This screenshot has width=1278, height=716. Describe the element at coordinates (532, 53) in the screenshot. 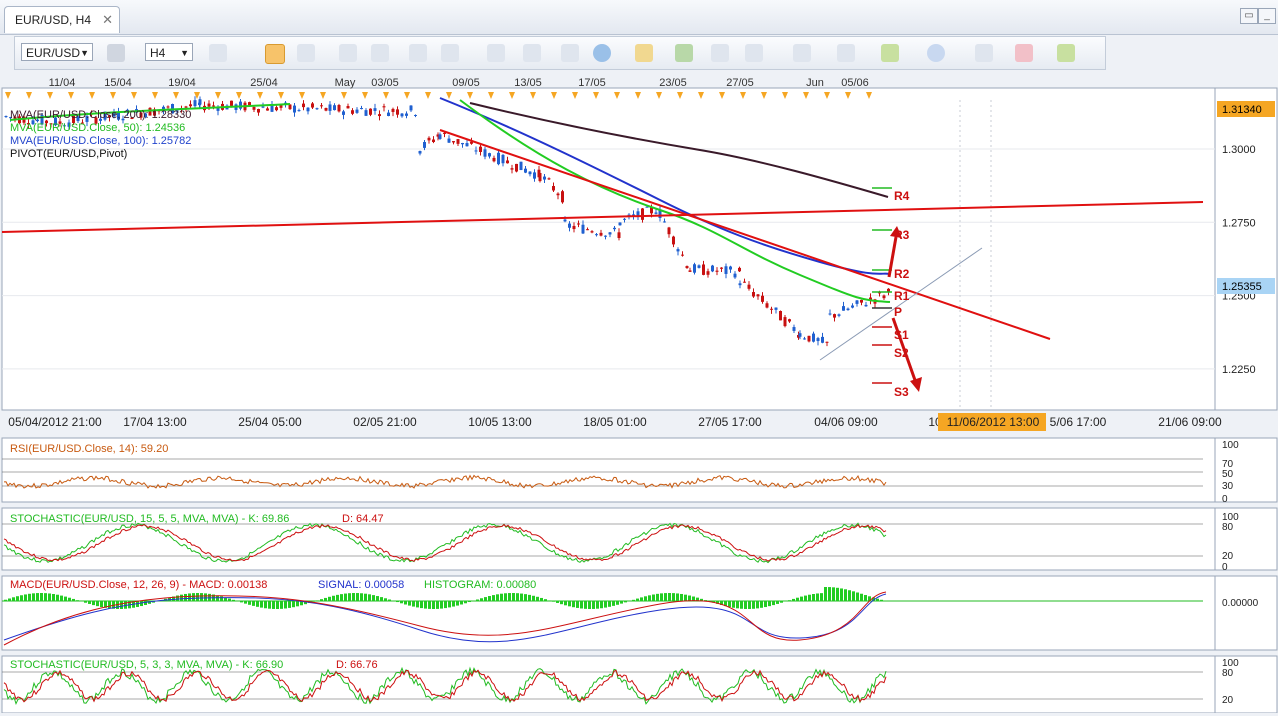

I see `edit-icon` at that location.